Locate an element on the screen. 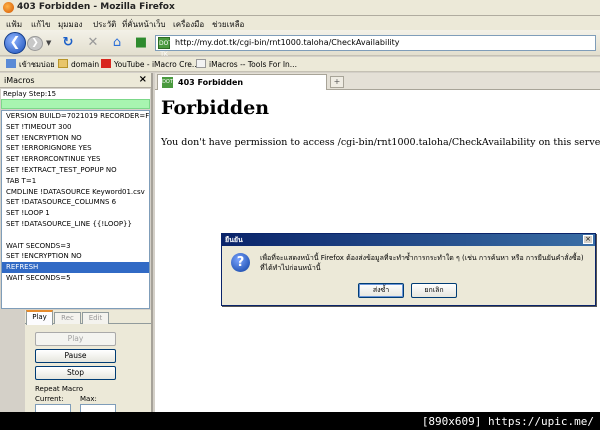  question-icon: ? is located at coordinates (240, 262).